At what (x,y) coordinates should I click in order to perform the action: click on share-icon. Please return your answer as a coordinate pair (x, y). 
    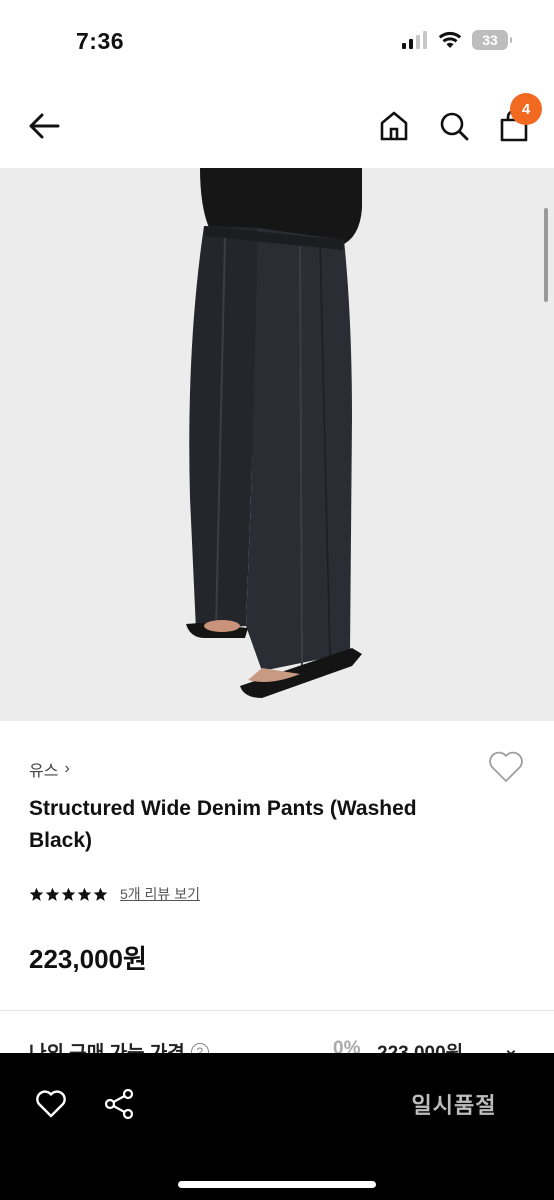
    Looking at the image, I should click on (119, 1104).